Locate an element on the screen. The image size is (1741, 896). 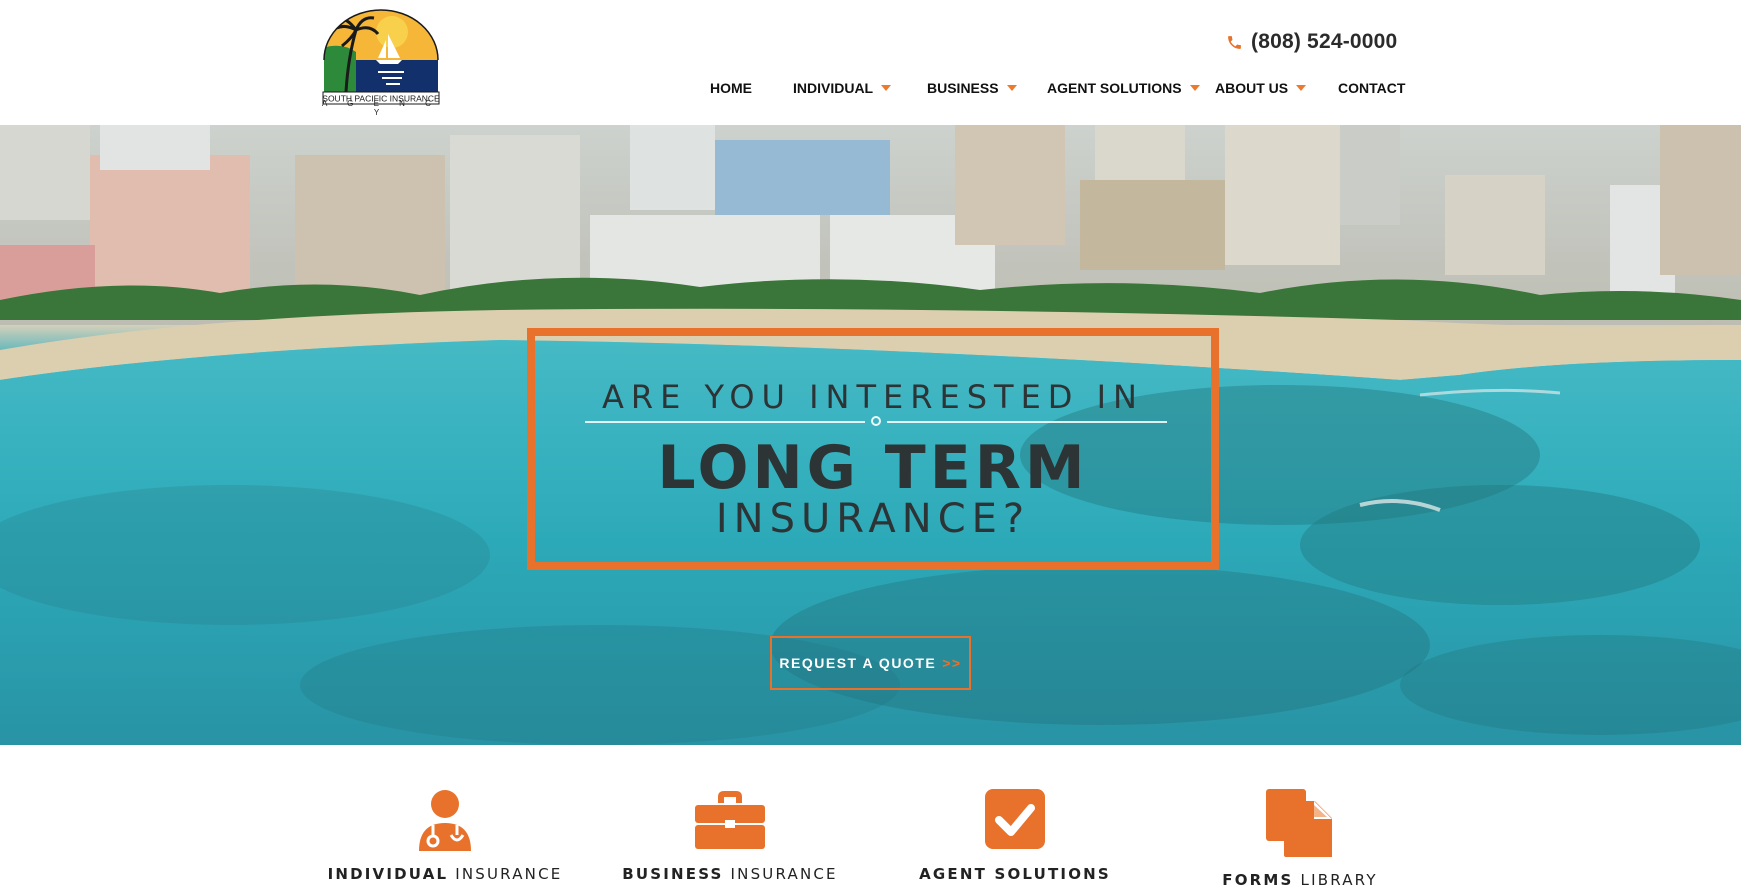
feature-business-insurance: BUSINESS INSURANCE is located at coordinates (730, 835).